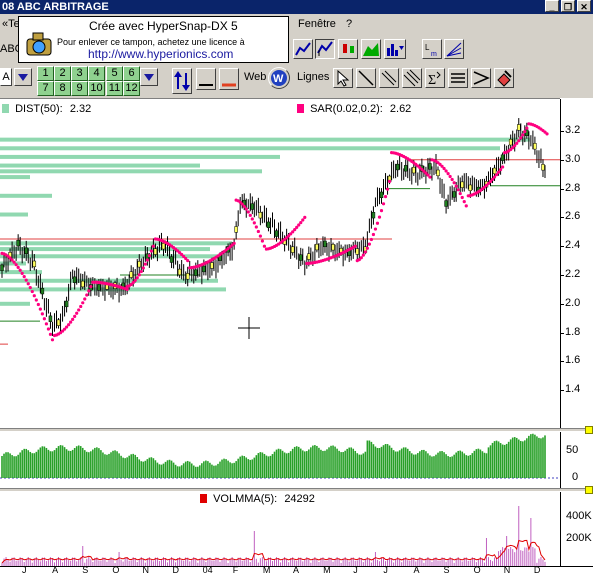  I want to click on restore-button: ❐, so click(568, 6).